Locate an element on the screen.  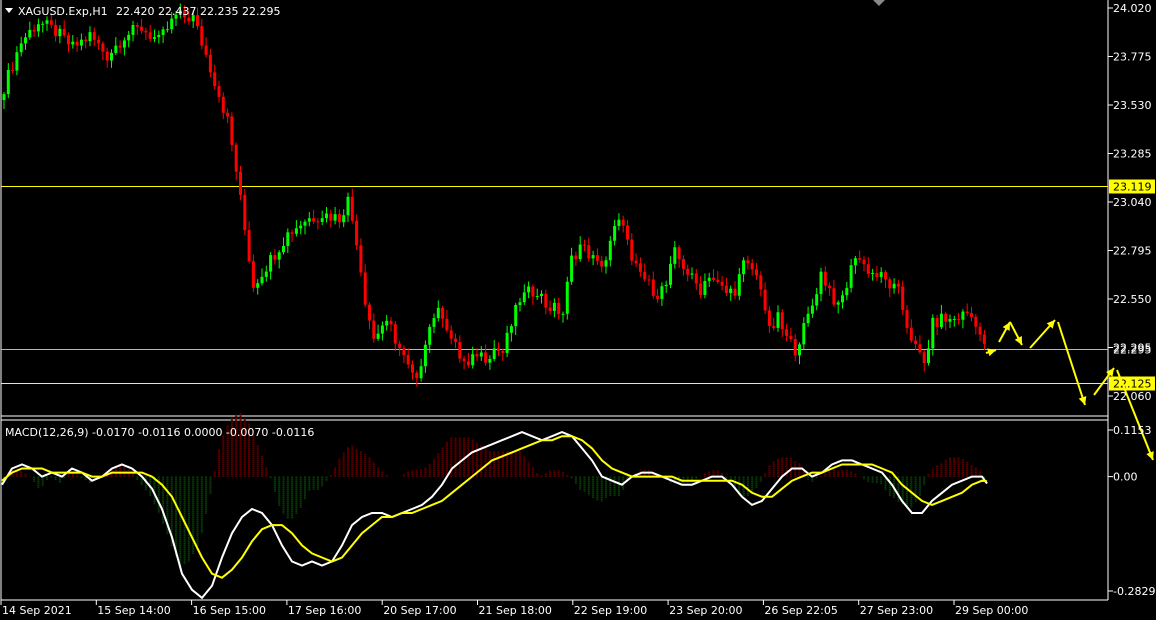
macd-tick-label: 0.00 is located at coordinates (1125, 477).